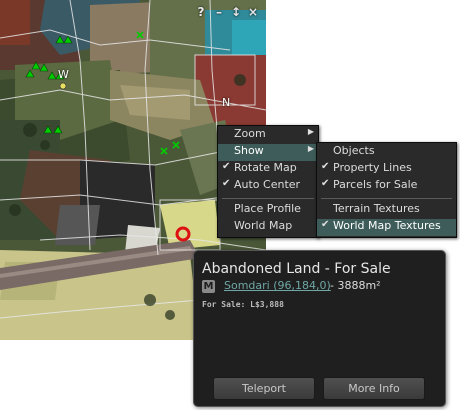 Image resolution: width=460 pixels, height=410 pixels. What do you see at coordinates (263, 225) in the screenshot?
I see `menu-item-label: World Map` at bounding box center [263, 225].